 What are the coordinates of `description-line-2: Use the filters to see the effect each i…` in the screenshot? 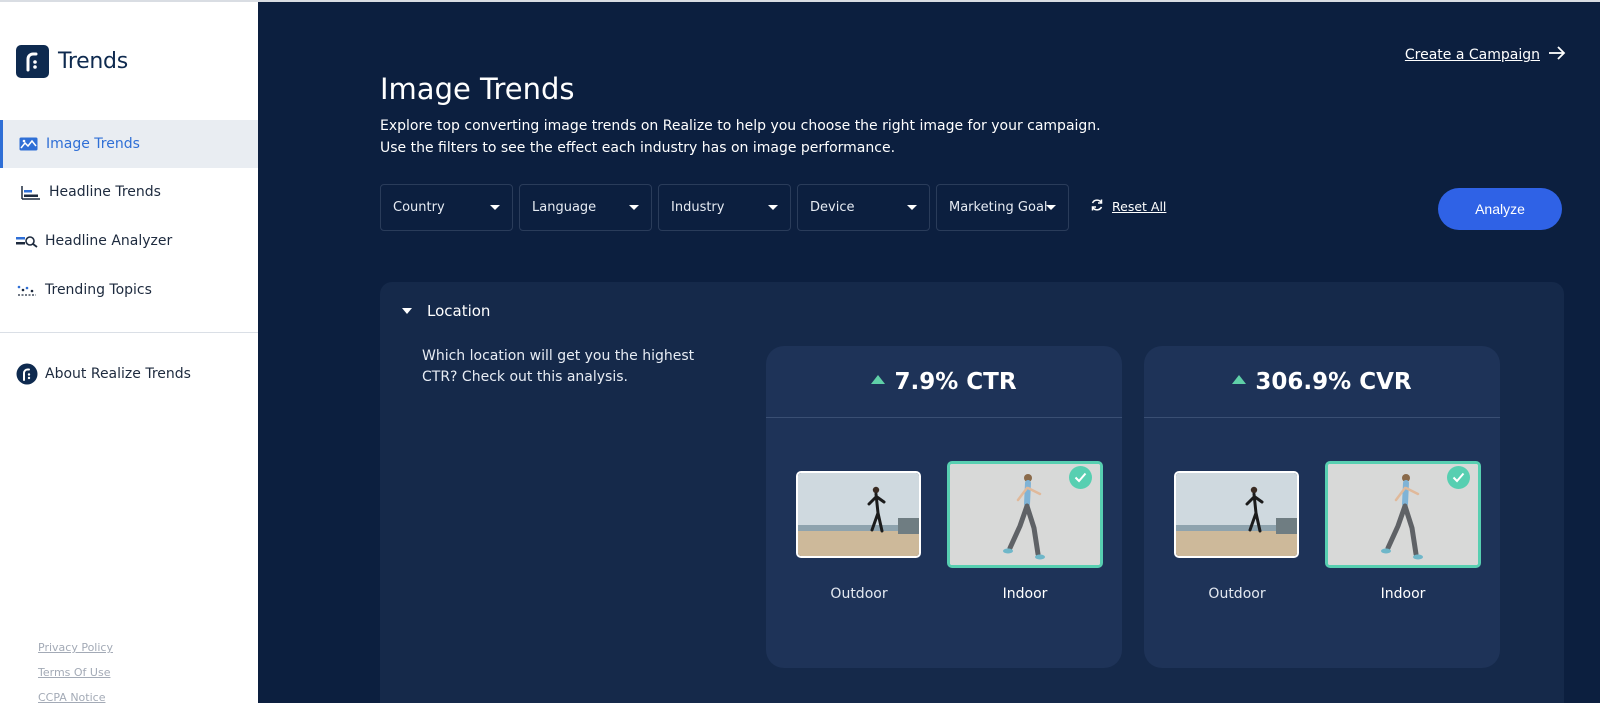 It's located at (638, 147).